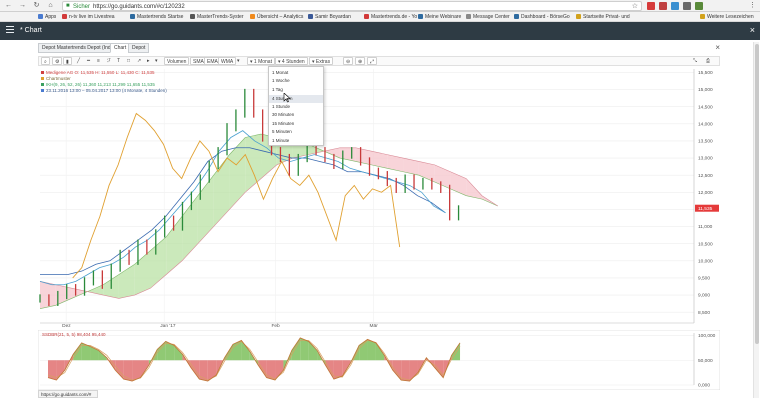  I want to click on y-tick-label: 12,000, so click(705, 193).